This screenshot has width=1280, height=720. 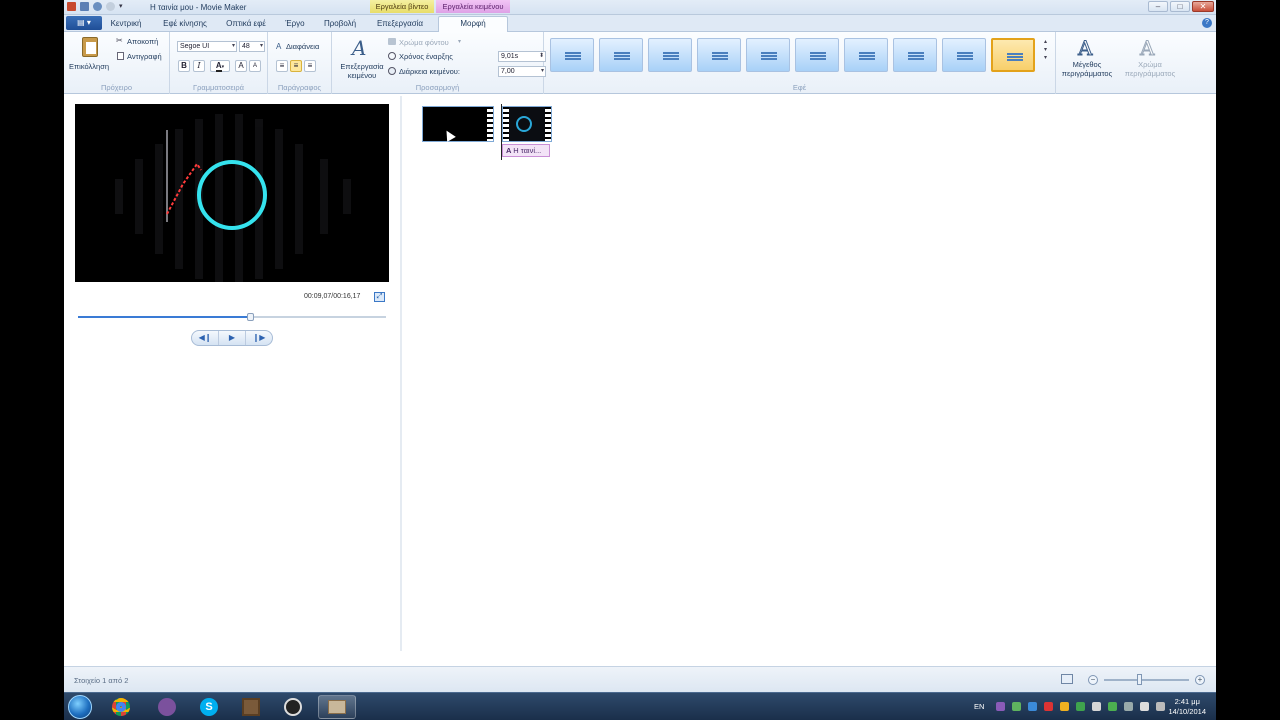 What do you see at coordinates (121, 707) in the screenshot?
I see `chrome-icon` at bounding box center [121, 707].